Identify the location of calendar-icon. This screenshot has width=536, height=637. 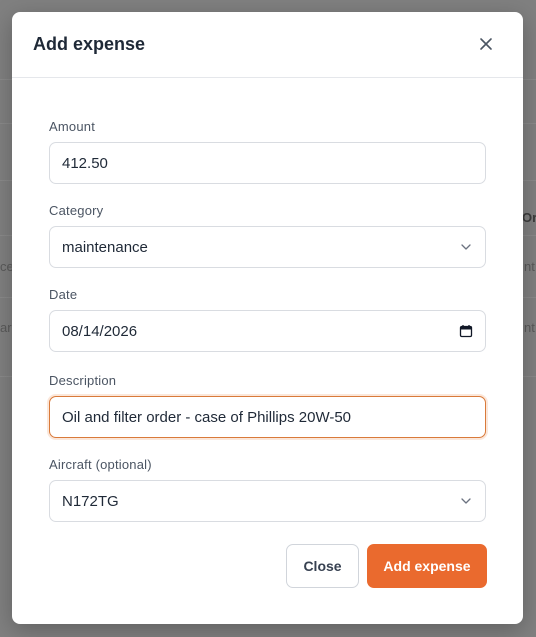
(466, 331).